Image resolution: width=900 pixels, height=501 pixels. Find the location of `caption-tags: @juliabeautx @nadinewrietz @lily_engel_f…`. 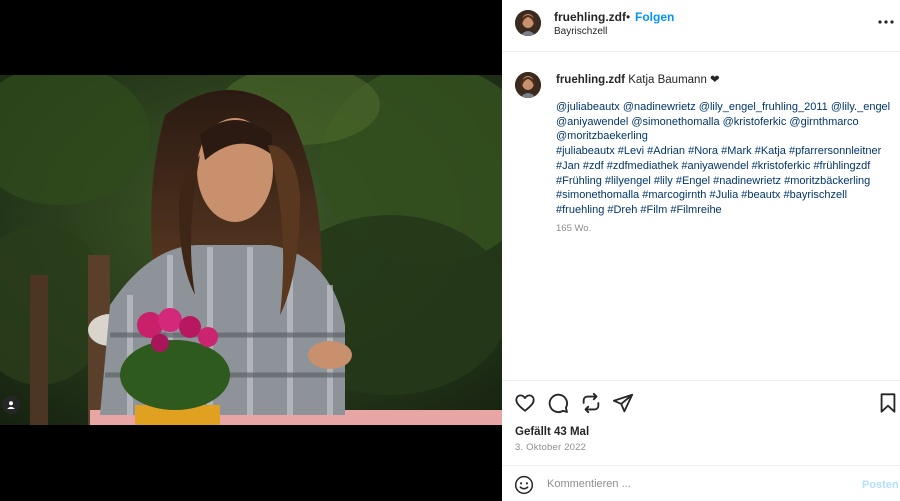

caption-tags: @juliabeautx @nadinewrietz @lily_engel_f… is located at coordinates (726, 159).